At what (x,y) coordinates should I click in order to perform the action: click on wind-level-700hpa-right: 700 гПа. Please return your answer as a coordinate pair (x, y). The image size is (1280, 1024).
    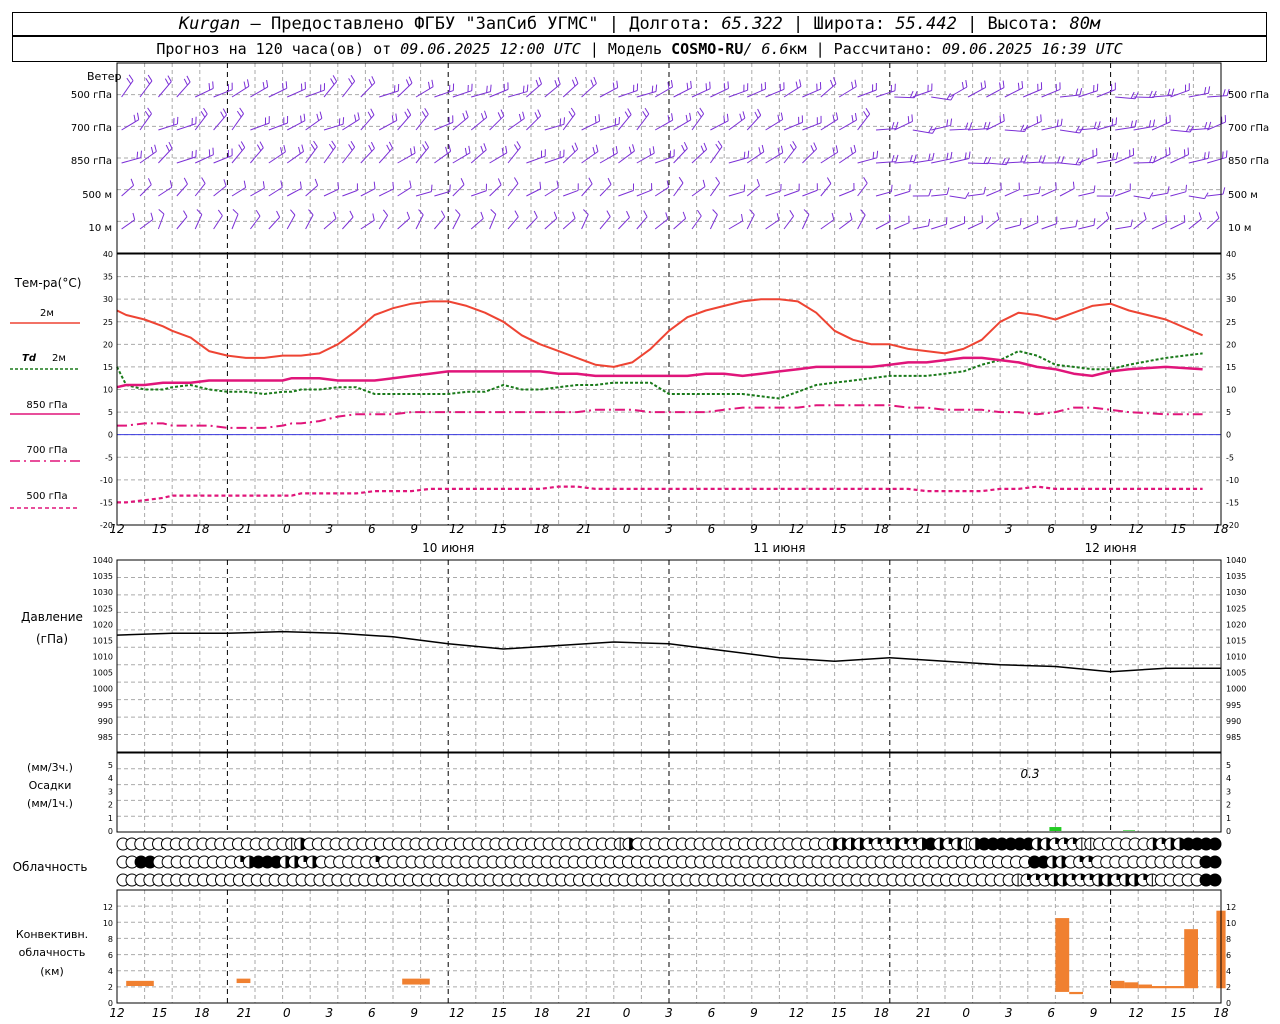
    Looking at the image, I should click on (1248, 128).